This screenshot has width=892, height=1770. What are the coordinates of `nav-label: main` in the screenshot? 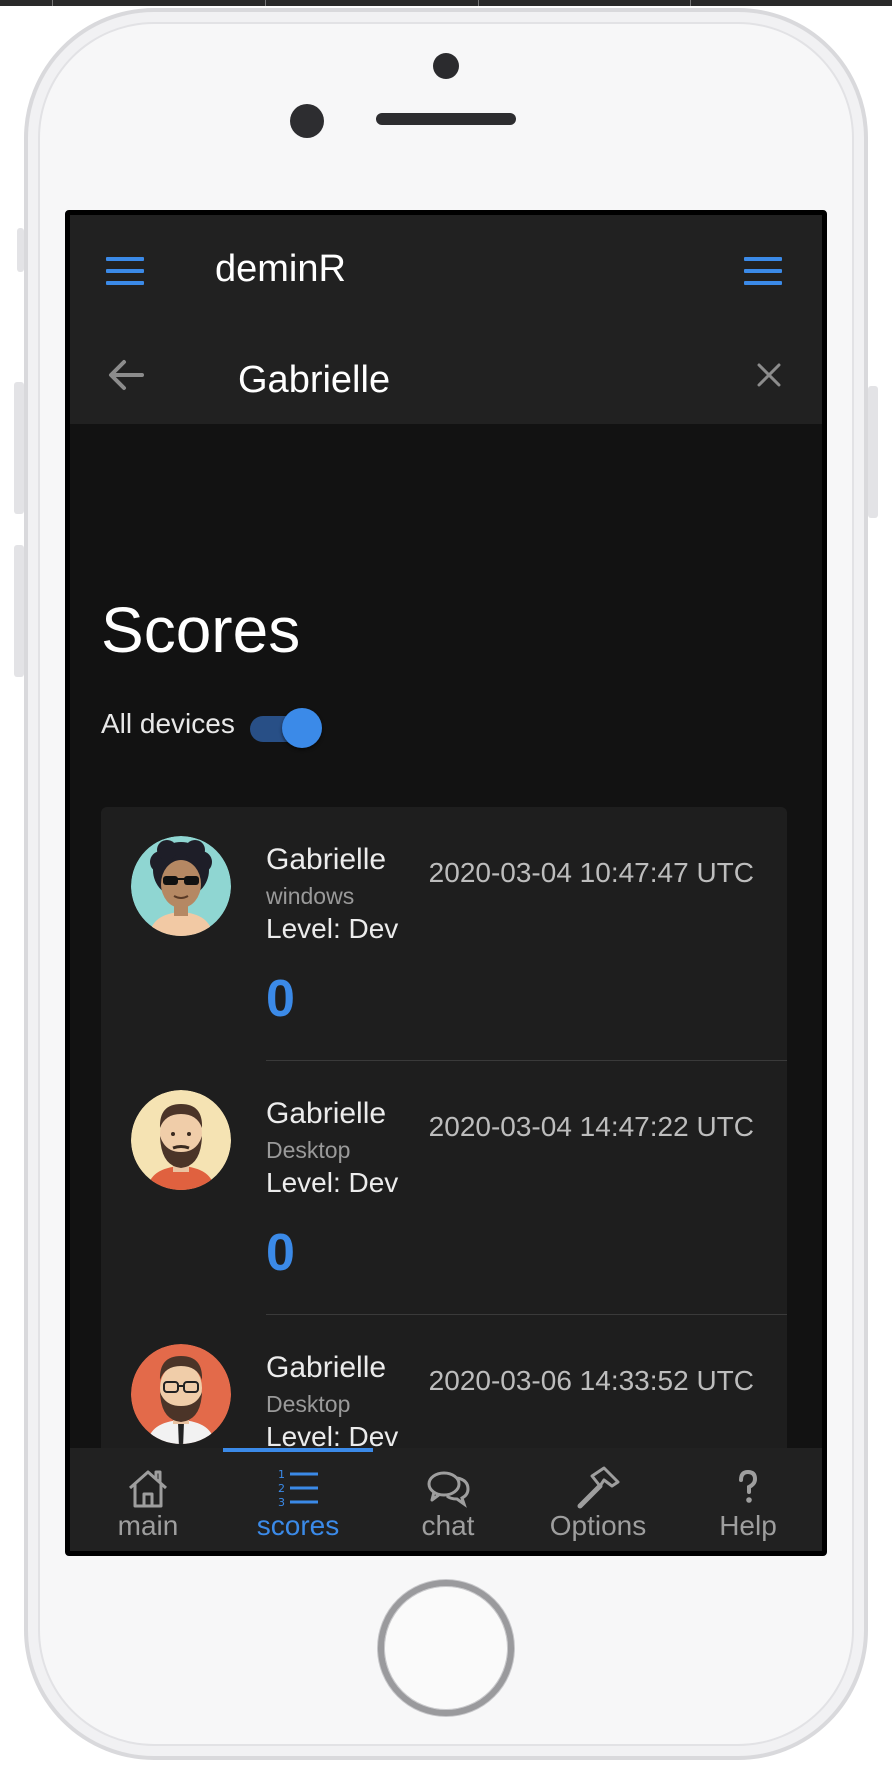 It's located at (148, 1525).